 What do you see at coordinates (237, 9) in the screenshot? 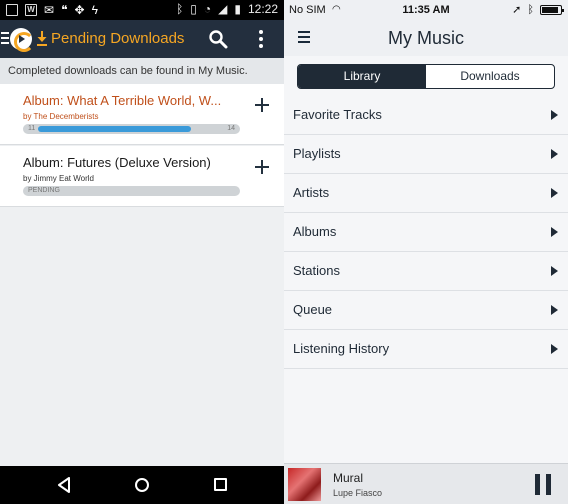
I see `battery-icon: ▮` at bounding box center [237, 9].